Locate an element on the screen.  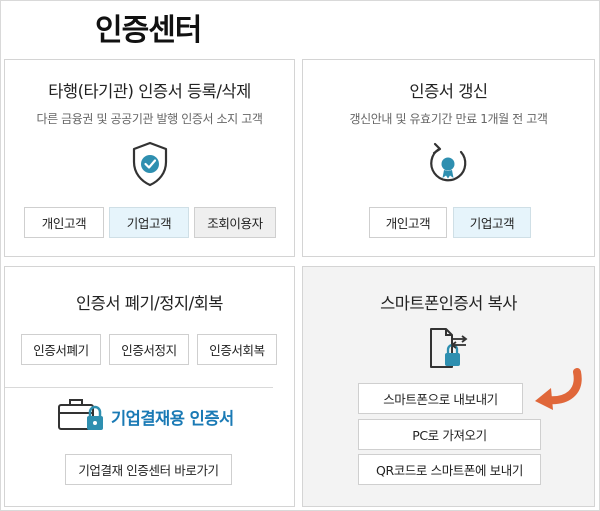
restore-certificate-button: 인증서회복 is located at coordinates (237, 349).